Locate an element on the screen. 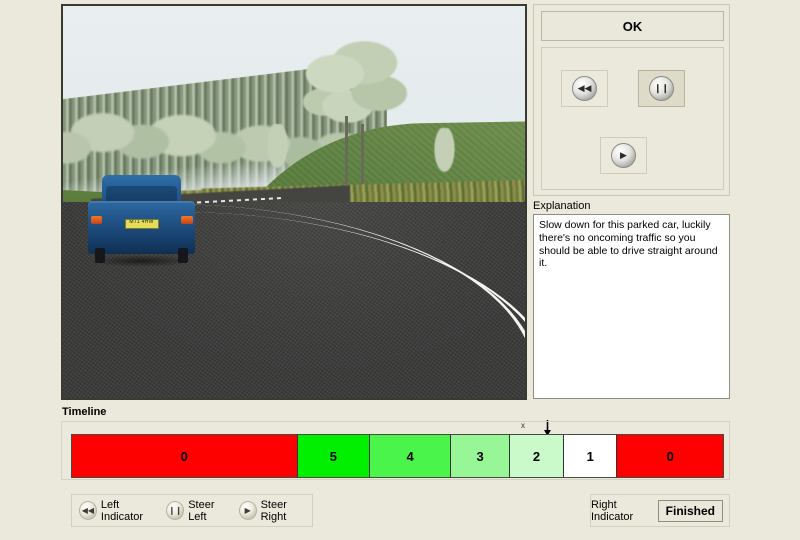  legend-glyph: ◀◀ is located at coordinates (88, 510).